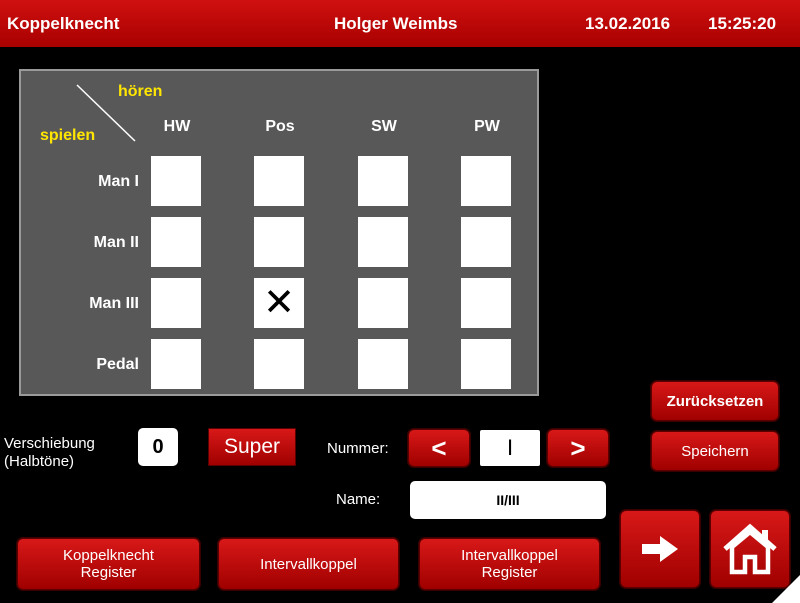  I want to click on interval-register-line1: Intervallkoppel, so click(509, 555).